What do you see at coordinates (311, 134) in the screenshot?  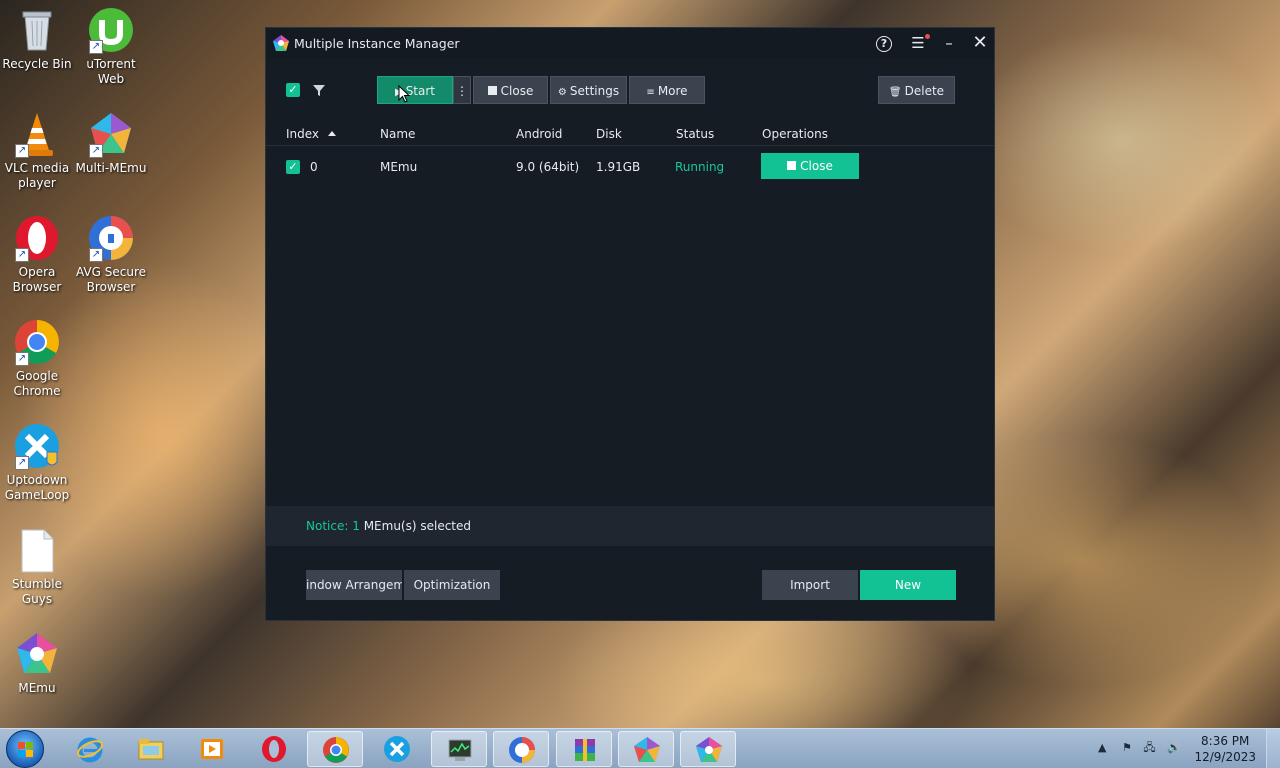 I see `column-header-index: Index` at bounding box center [311, 134].